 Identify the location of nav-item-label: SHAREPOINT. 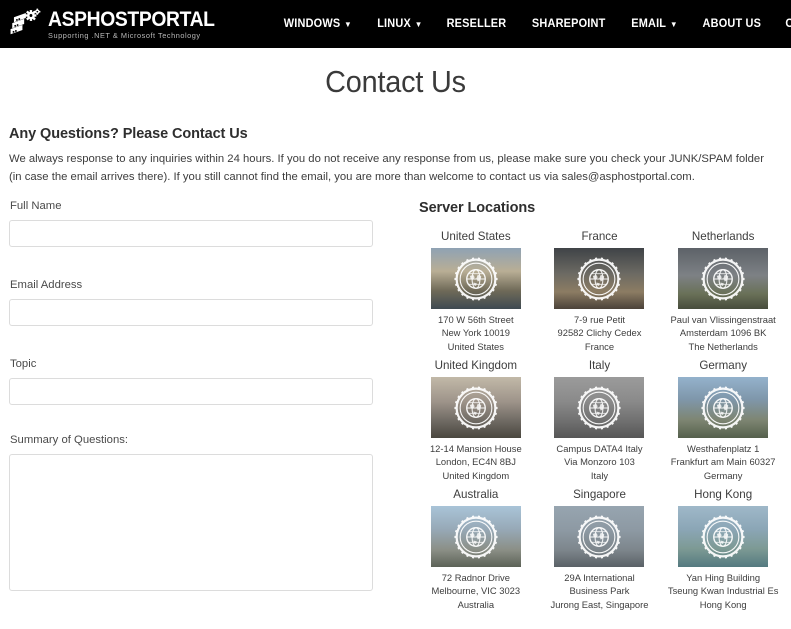
(569, 24).